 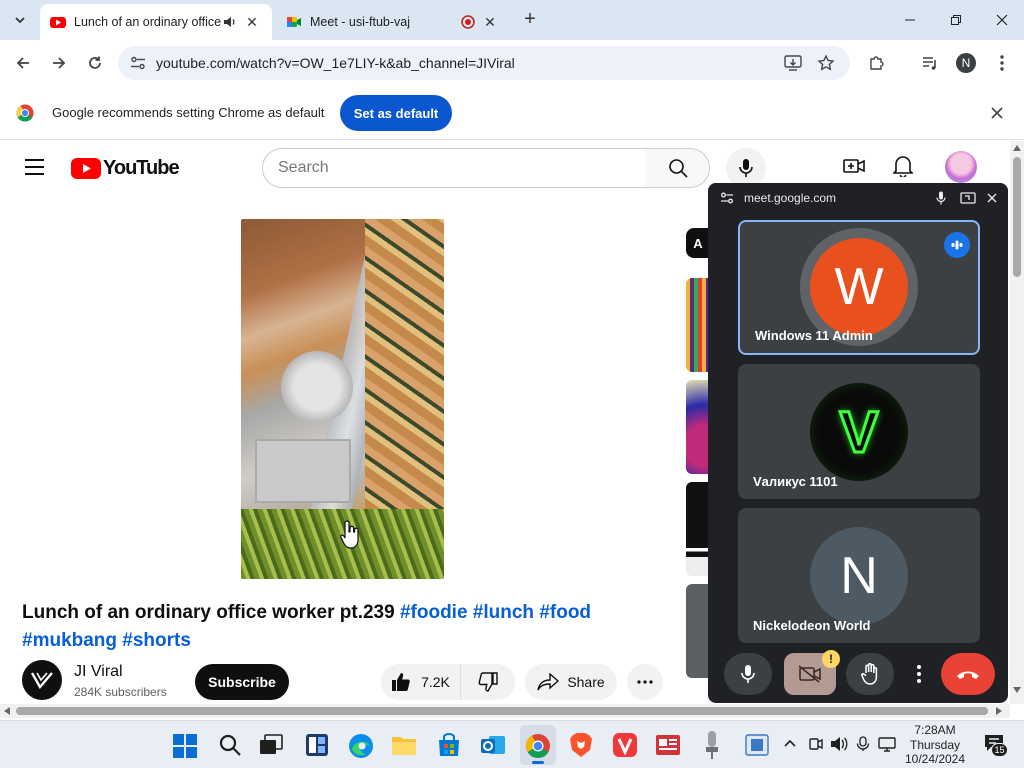 I want to click on guide-menu-button, so click(x=35, y=167).